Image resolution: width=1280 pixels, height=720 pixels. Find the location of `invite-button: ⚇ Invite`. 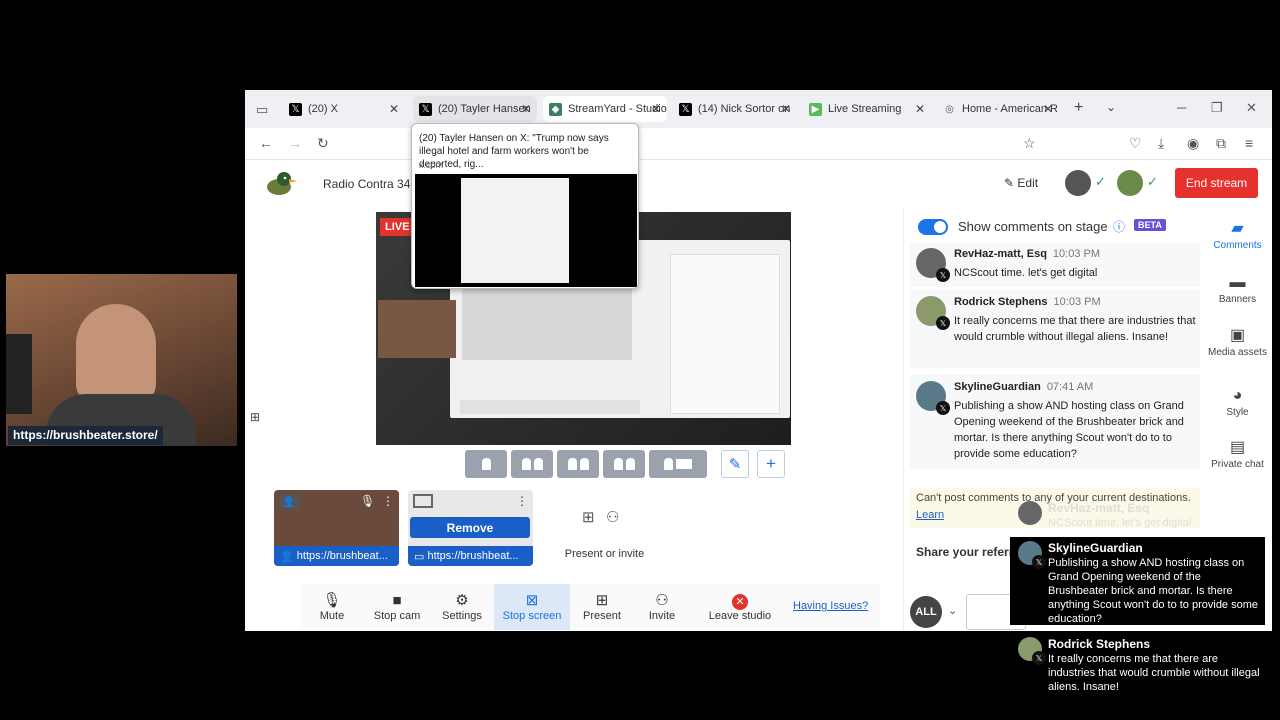

invite-button: ⚇ Invite is located at coordinates (662, 607).